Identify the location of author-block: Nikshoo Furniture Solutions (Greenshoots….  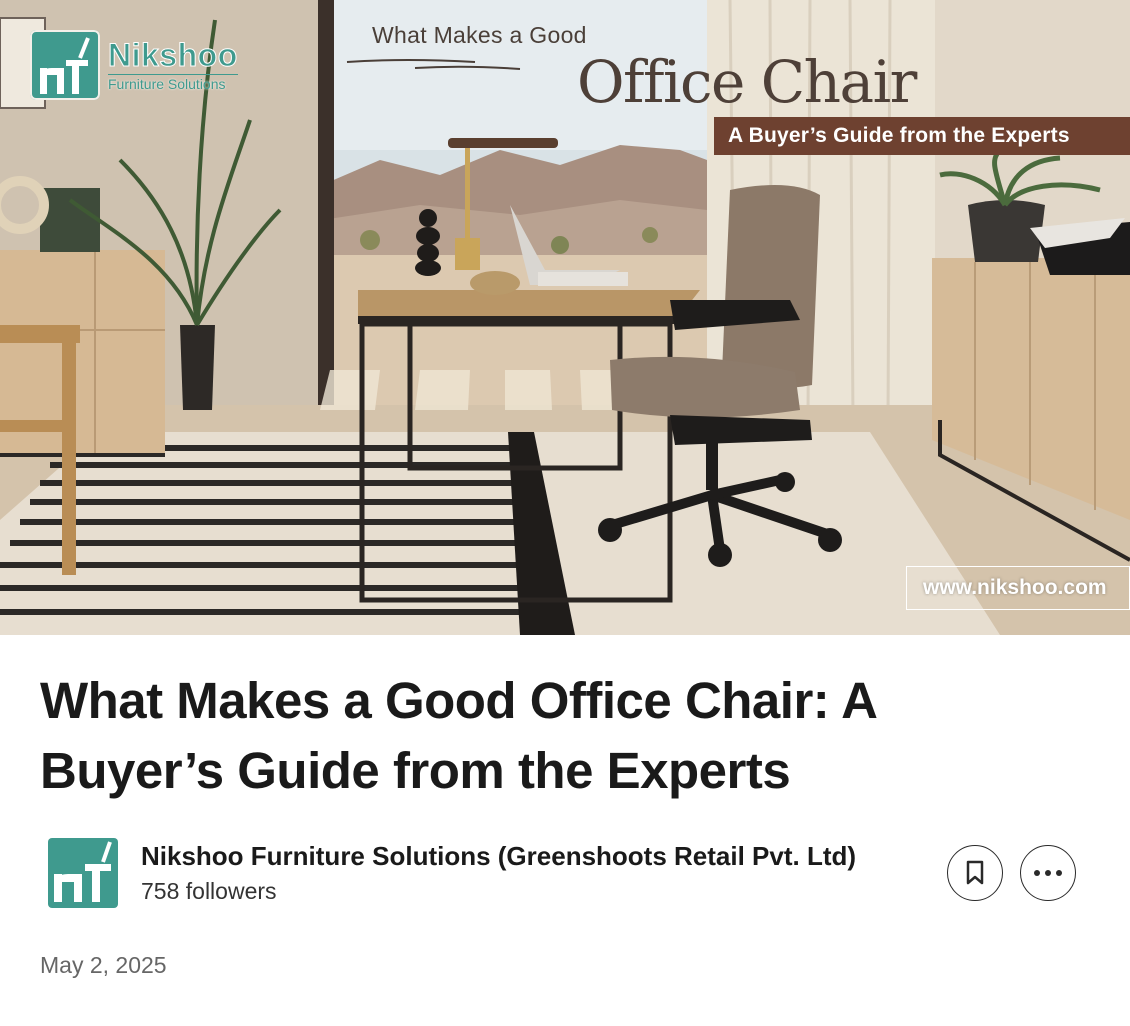
(452, 873).